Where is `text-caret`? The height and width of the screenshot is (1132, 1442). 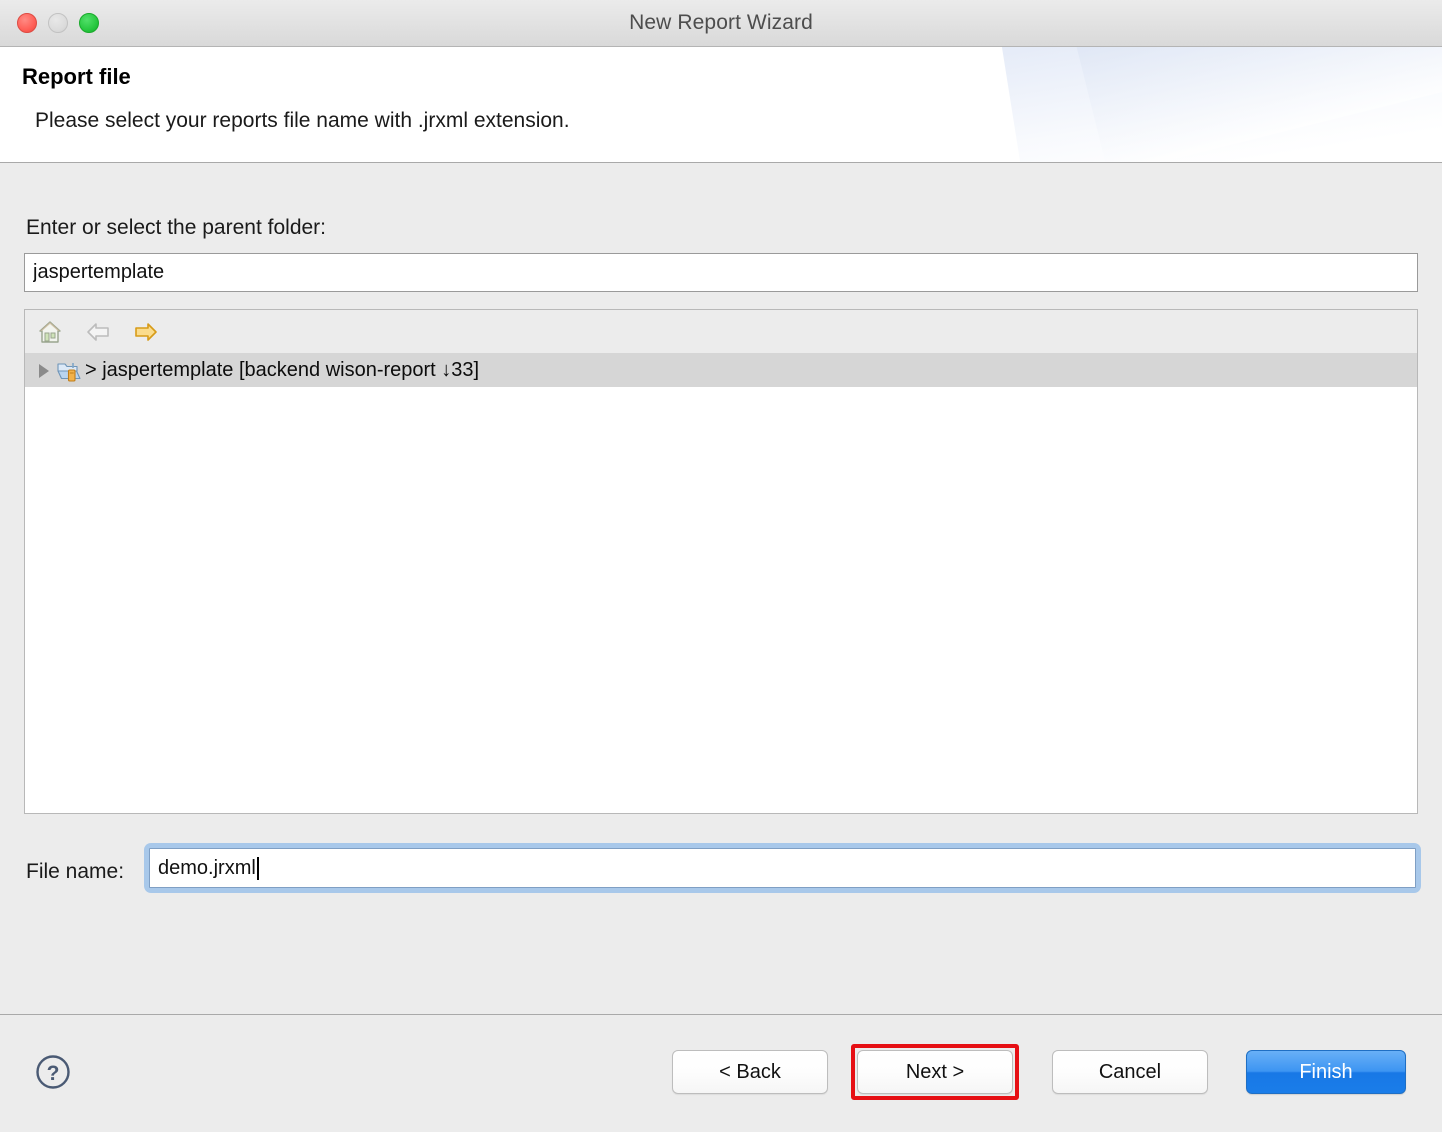 text-caret is located at coordinates (257, 868).